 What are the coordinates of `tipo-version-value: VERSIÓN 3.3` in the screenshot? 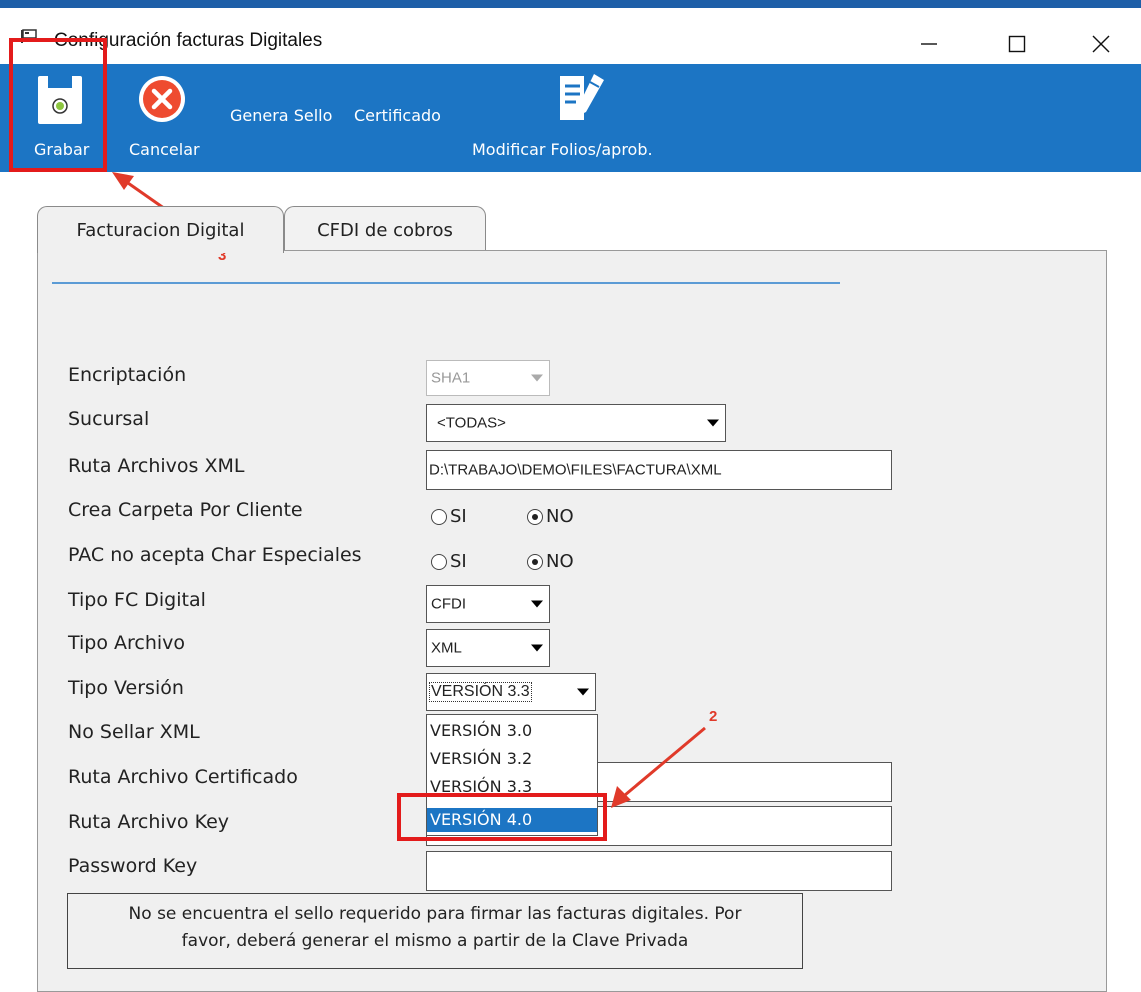 It's located at (480, 692).